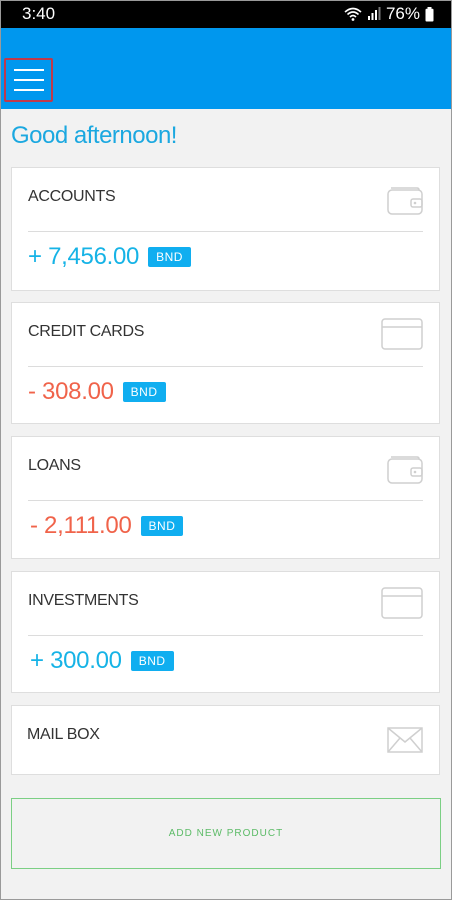 The width and height of the screenshot is (452, 900). What do you see at coordinates (83, 600) in the screenshot?
I see `card-title: INVESTMENTS` at bounding box center [83, 600].